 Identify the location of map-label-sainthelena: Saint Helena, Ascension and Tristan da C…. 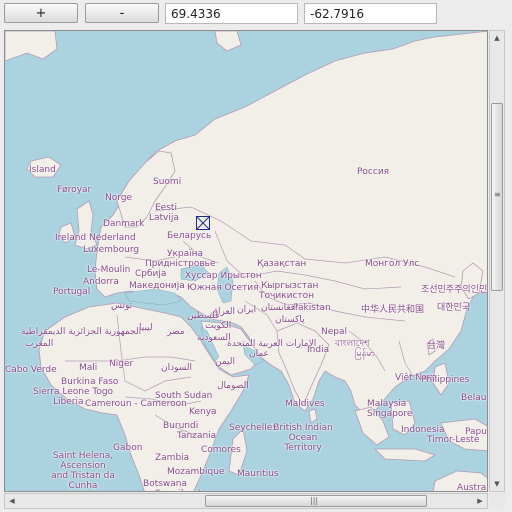
(83, 471).